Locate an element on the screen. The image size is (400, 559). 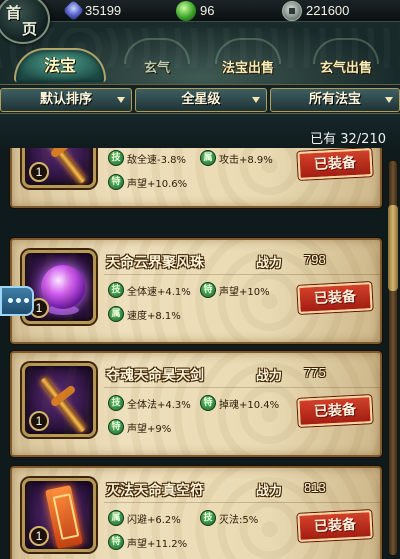
tab-sell-treasure: 法宝出售 is located at coordinates (248, 60).